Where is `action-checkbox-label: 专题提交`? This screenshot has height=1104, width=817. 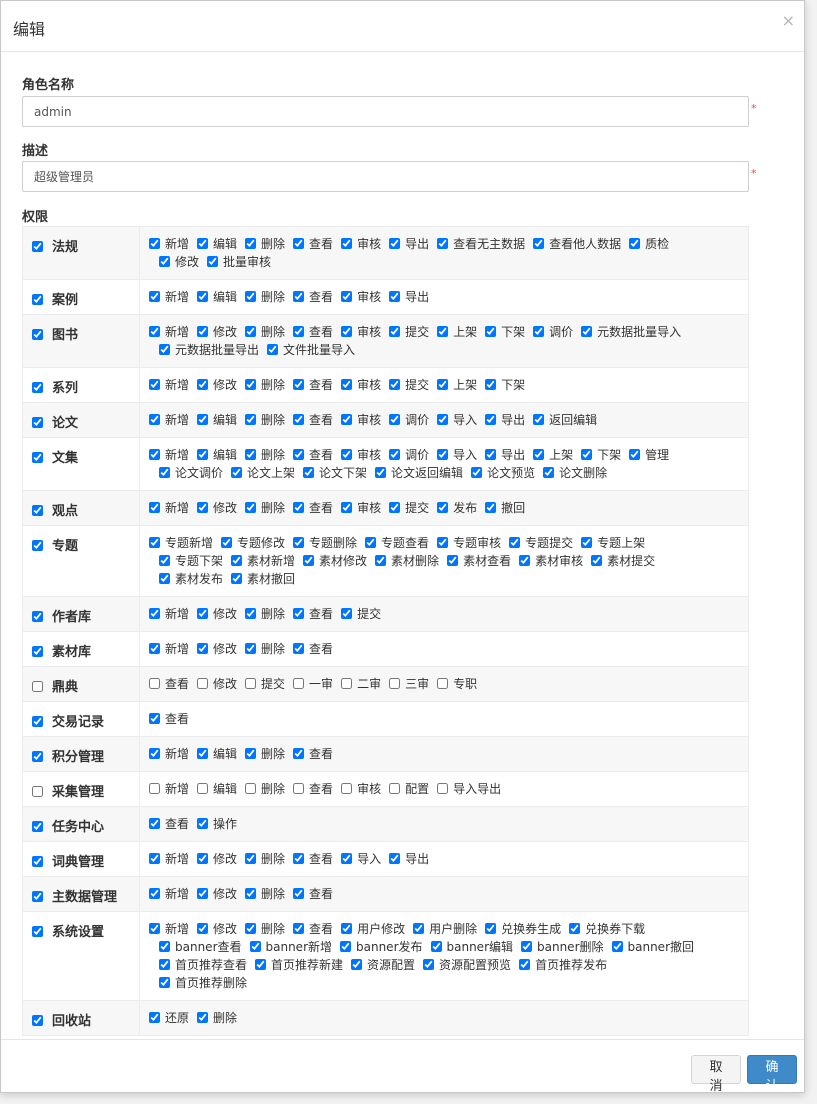
action-checkbox-label: 专题提交 is located at coordinates (540, 543).